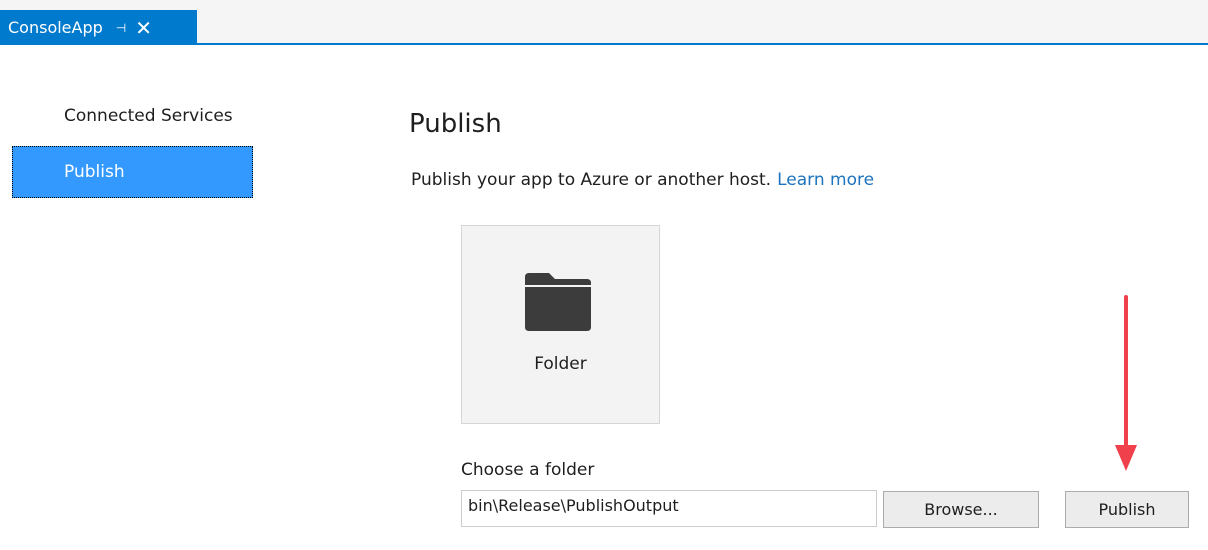 This screenshot has height=550, width=1208. What do you see at coordinates (132, 172) in the screenshot?
I see `sidebar-item-publish: Publish` at bounding box center [132, 172].